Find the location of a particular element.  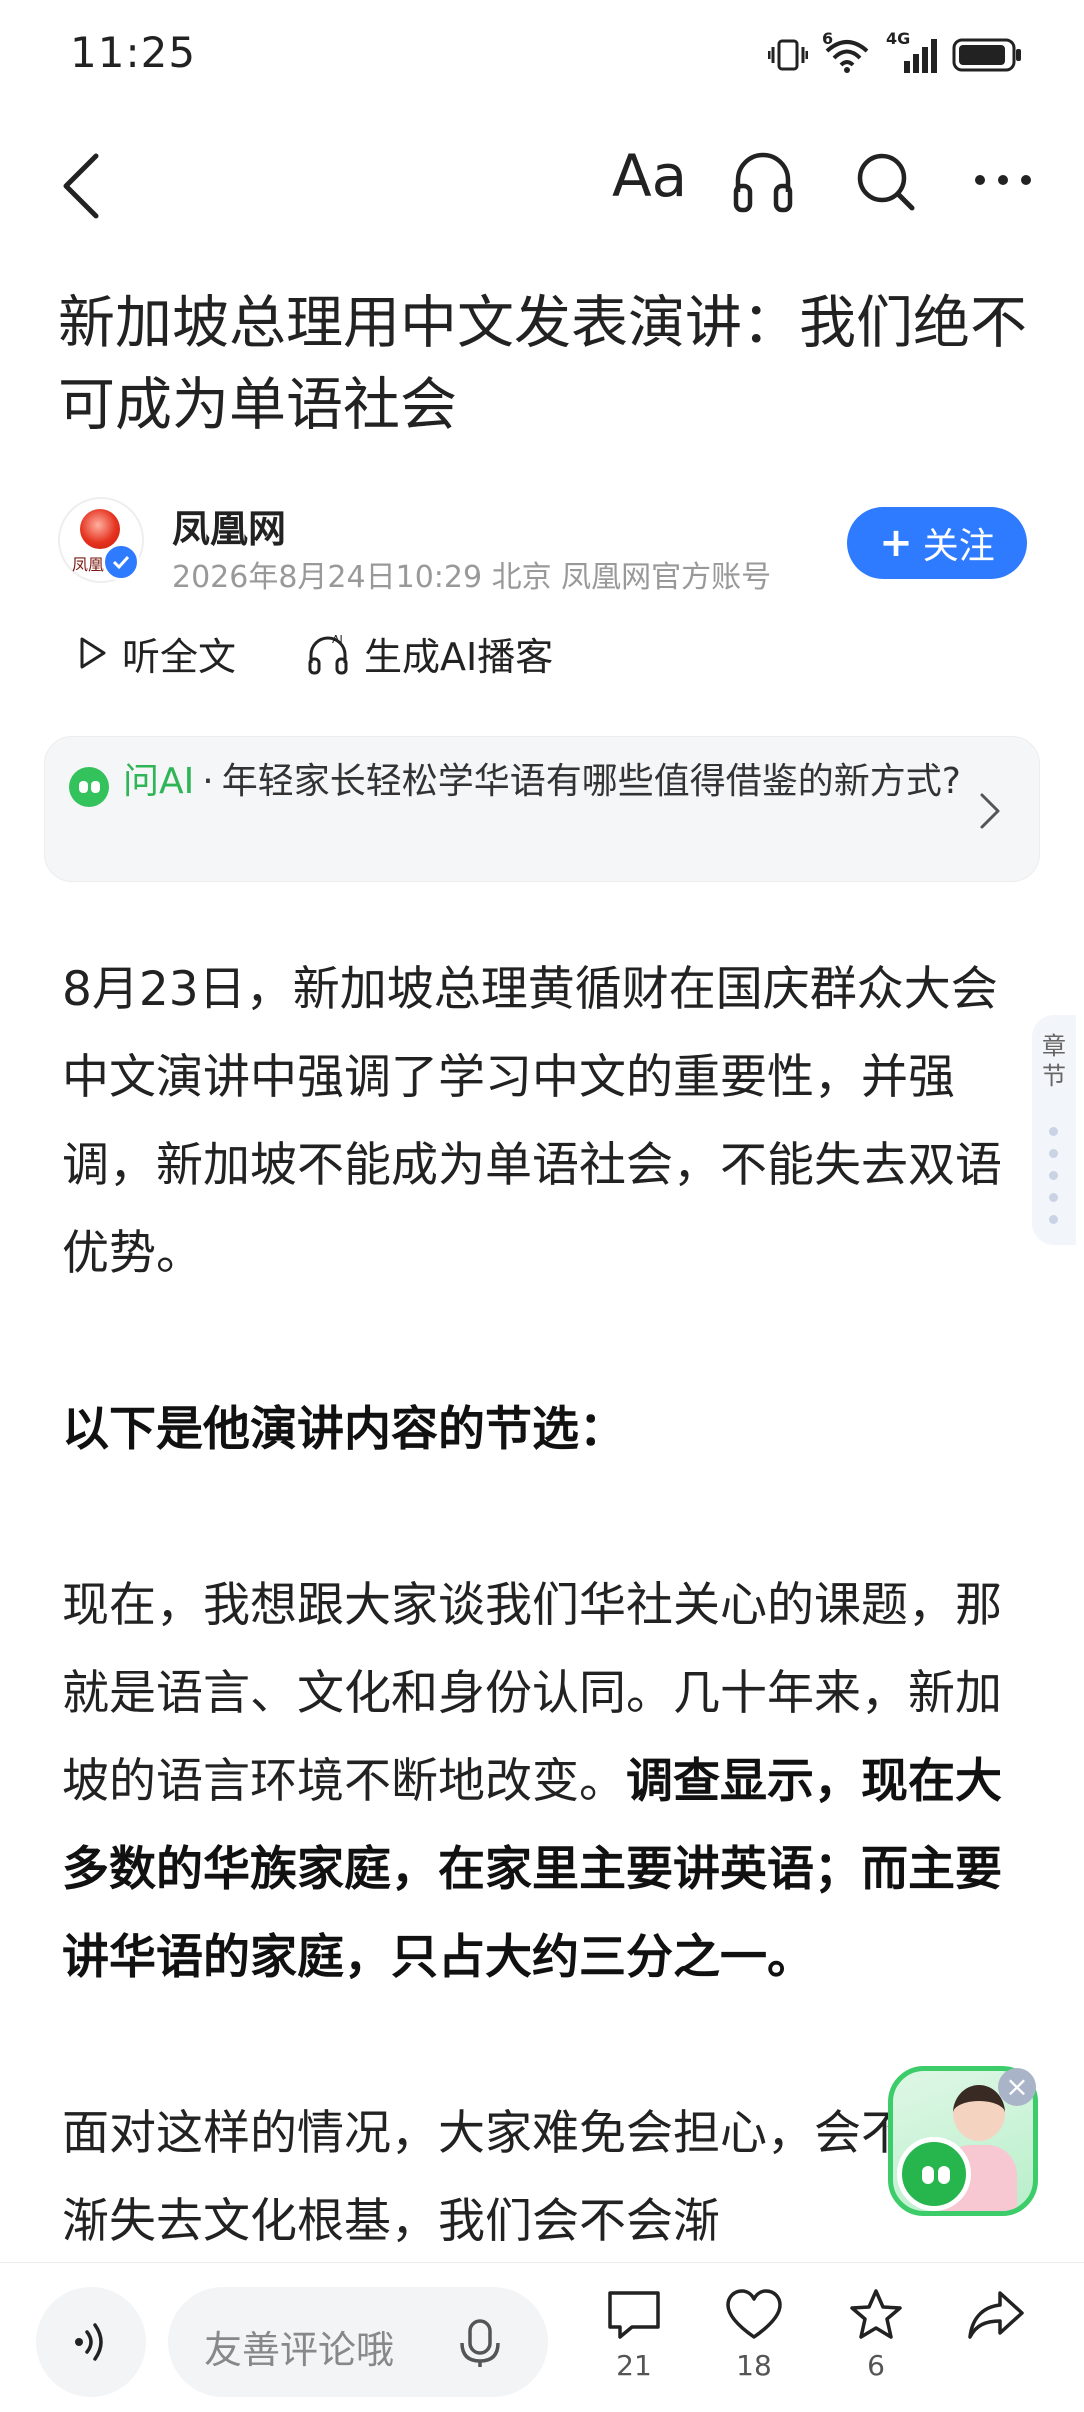

comment-input: 友善评论哦 is located at coordinates (358, 2342).